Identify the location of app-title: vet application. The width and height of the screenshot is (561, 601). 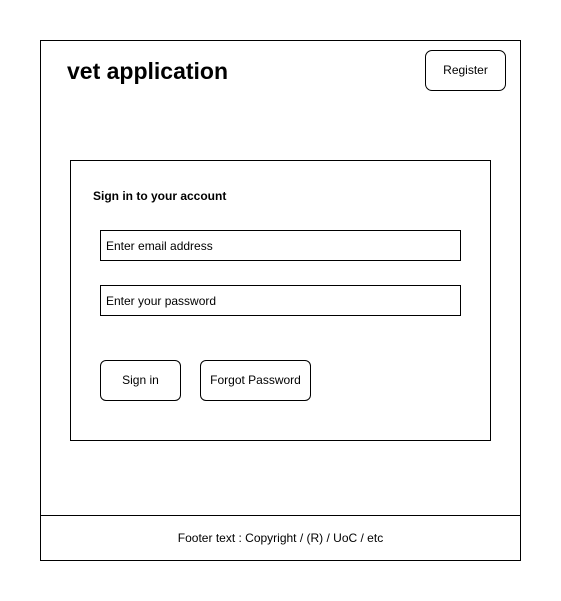
(148, 71).